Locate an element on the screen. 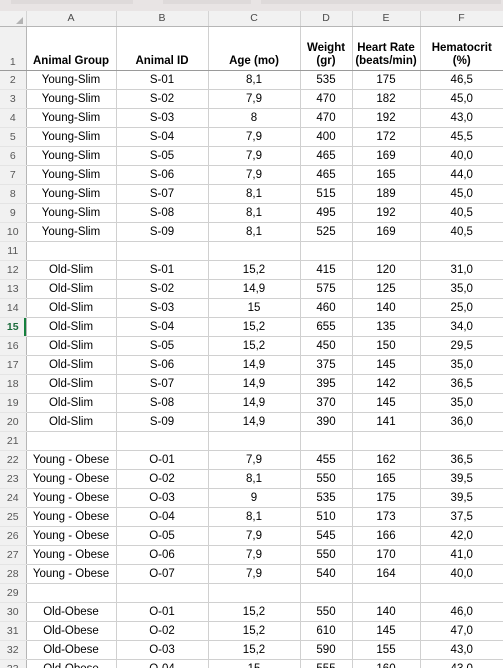 Image resolution: width=503 pixels, height=668 pixels. cell-A22: Young - Obese is located at coordinates (71, 460).